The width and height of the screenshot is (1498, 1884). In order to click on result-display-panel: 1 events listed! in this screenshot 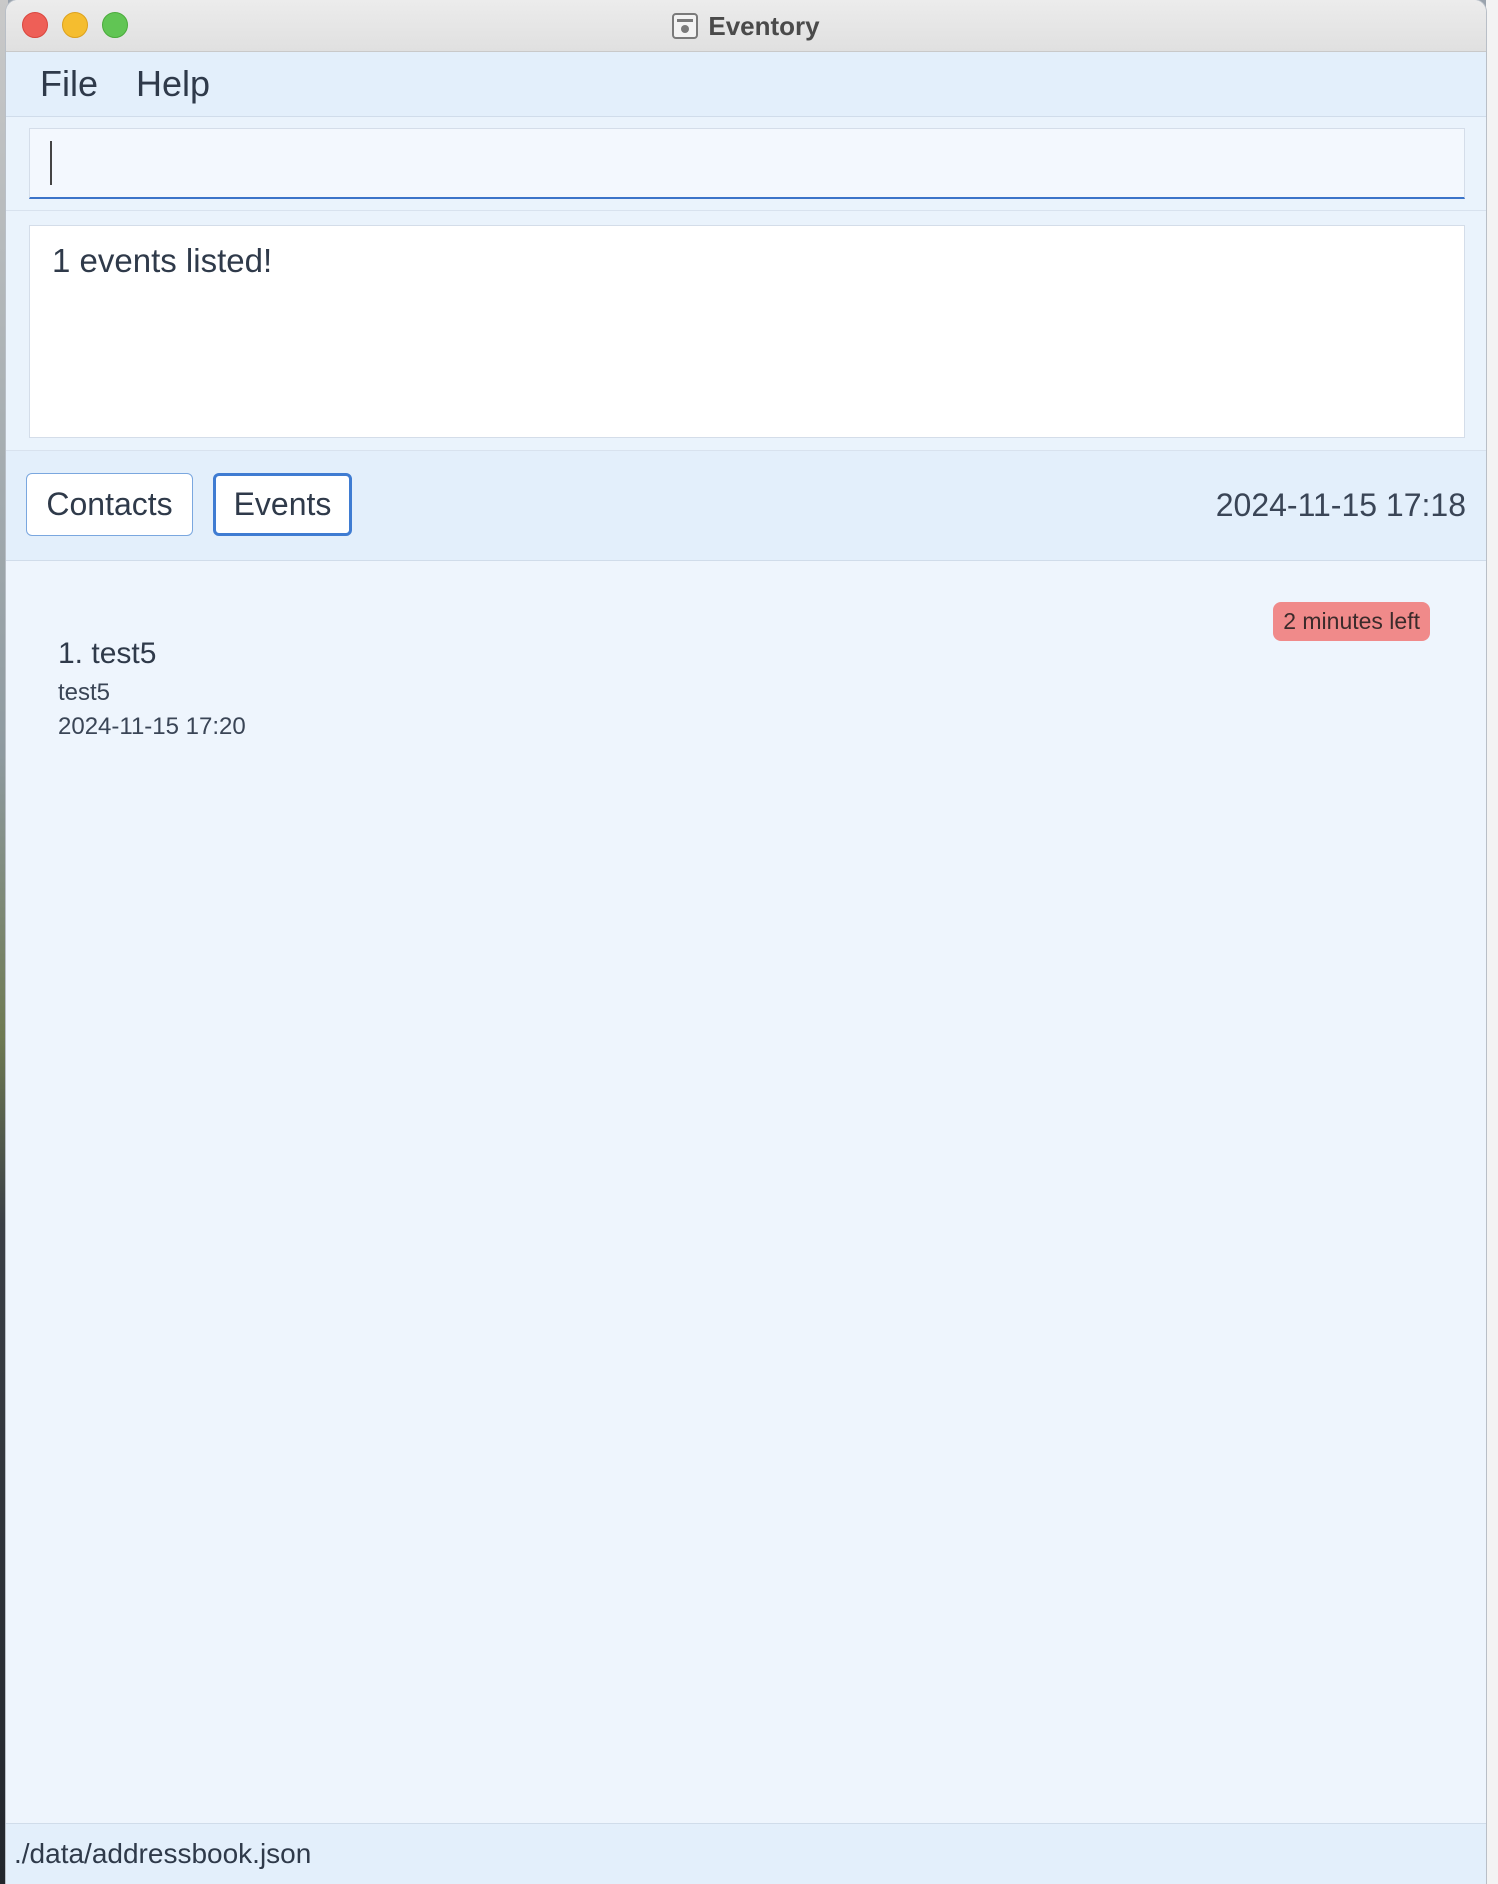, I will do `click(746, 331)`.